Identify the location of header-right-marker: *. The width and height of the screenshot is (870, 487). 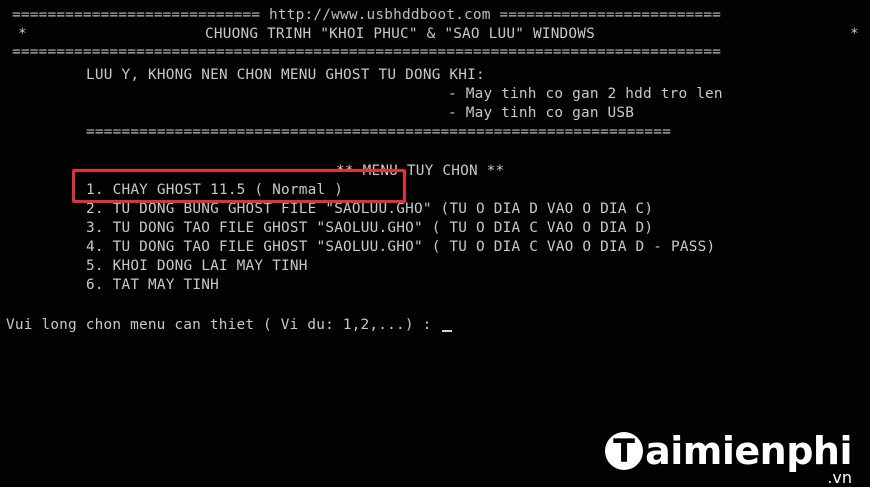
(854, 34).